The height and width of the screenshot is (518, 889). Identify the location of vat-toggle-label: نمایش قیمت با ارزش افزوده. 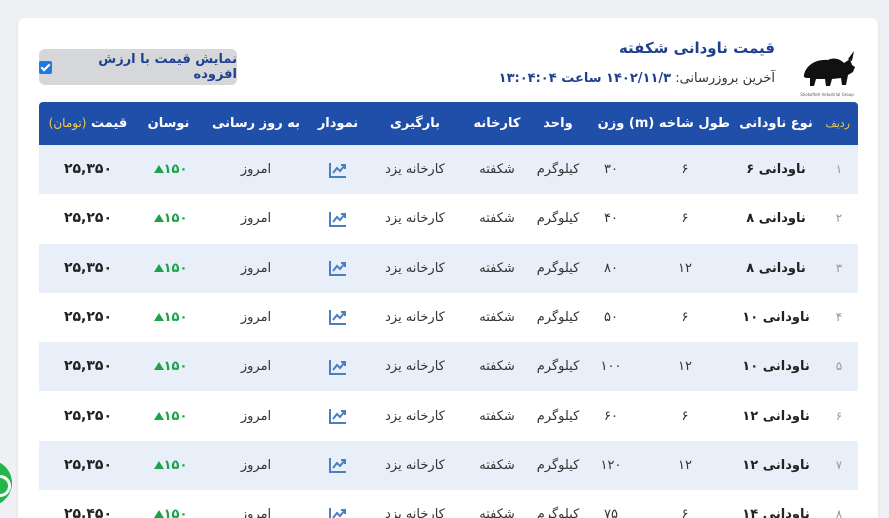
(167, 67).